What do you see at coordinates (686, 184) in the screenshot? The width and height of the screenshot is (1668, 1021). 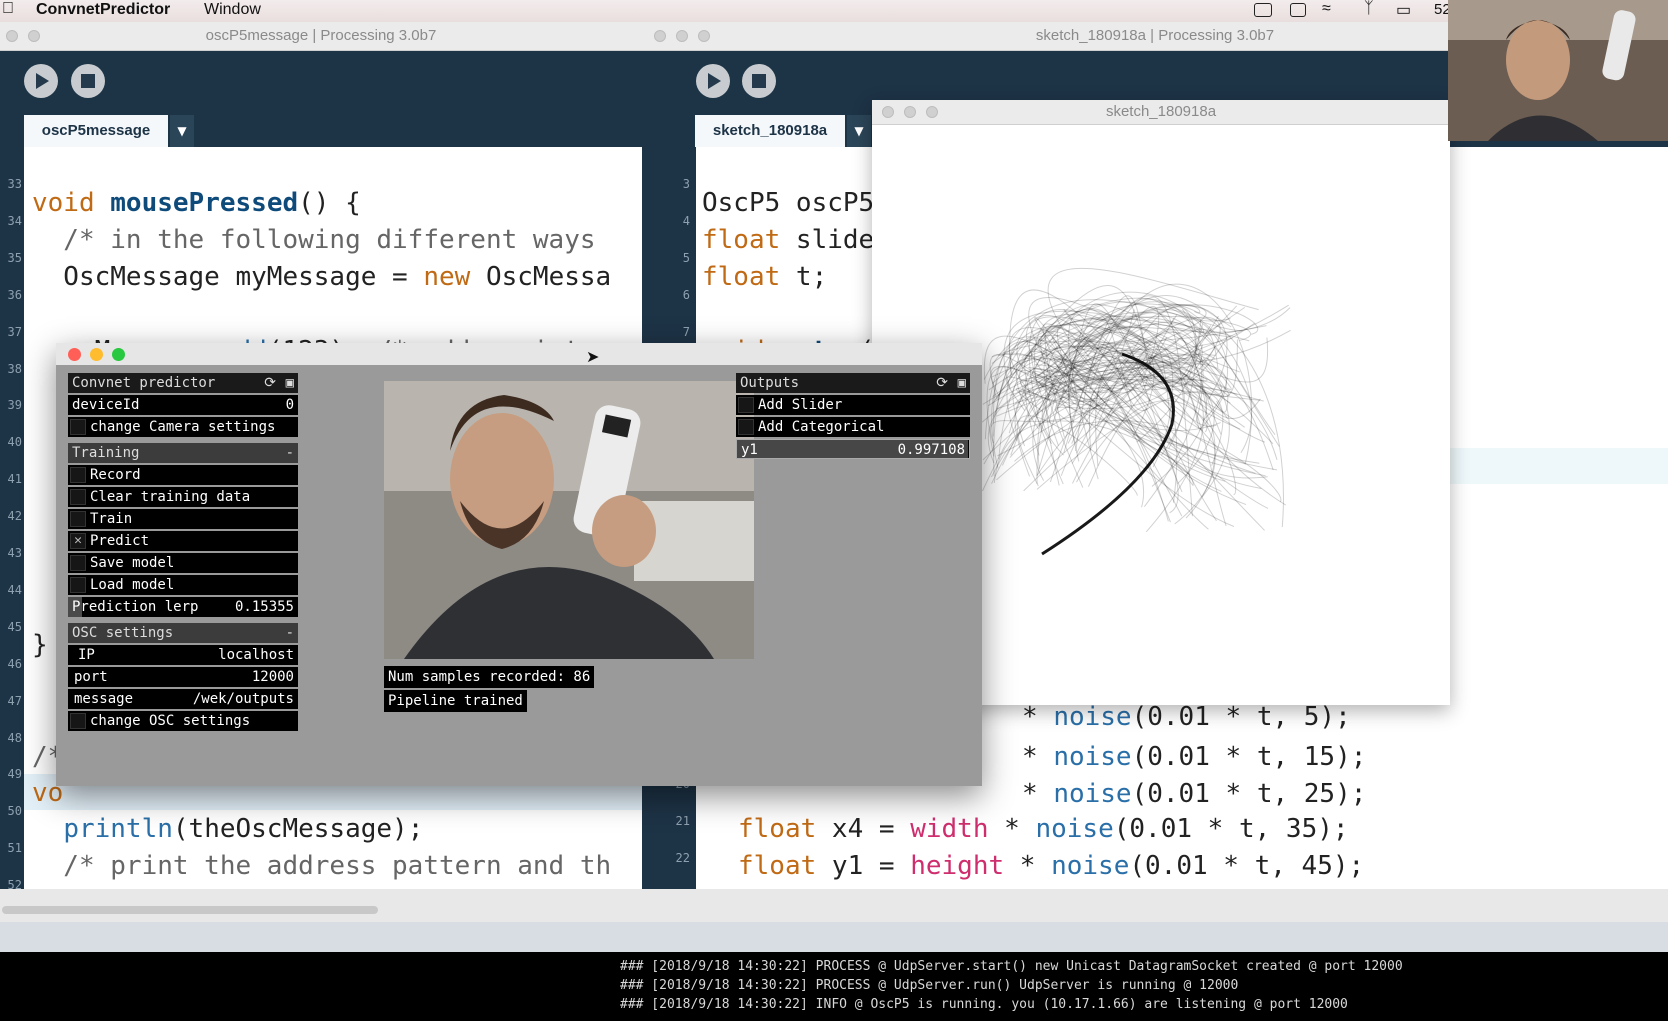 I see `line-number: 3` at bounding box center [686, 184].